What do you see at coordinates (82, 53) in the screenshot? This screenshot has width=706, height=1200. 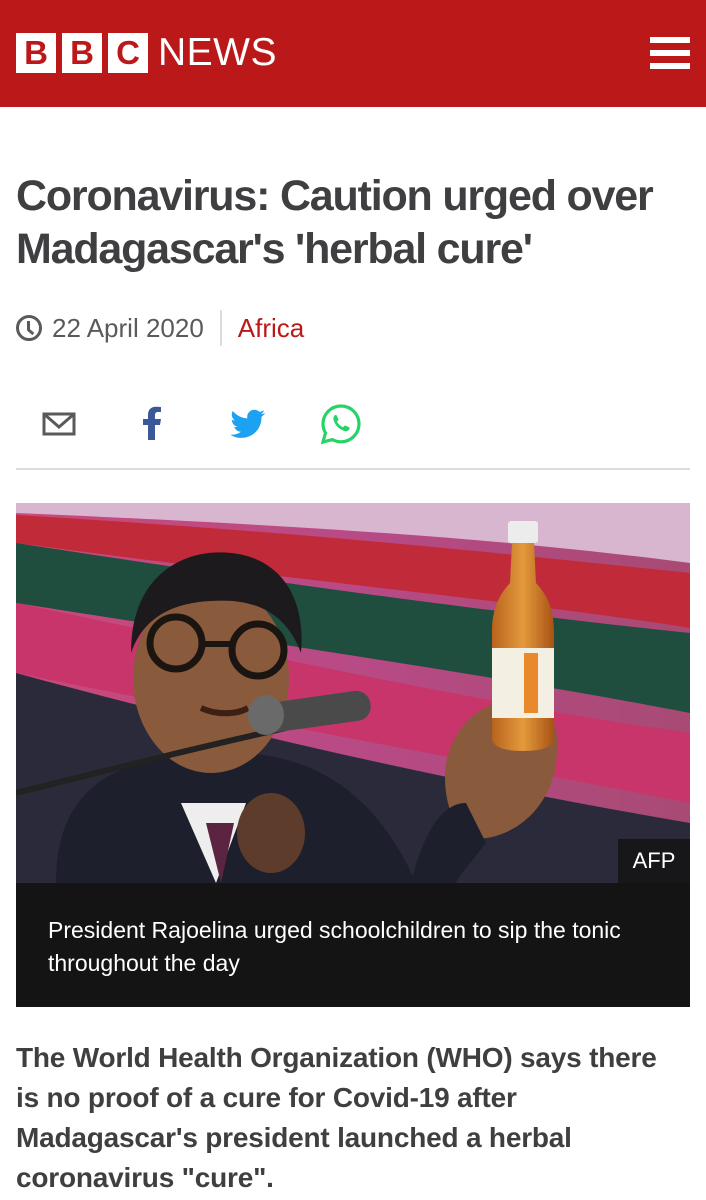 I see `logo-letter-b2: B` at bounding box center [82, 53].